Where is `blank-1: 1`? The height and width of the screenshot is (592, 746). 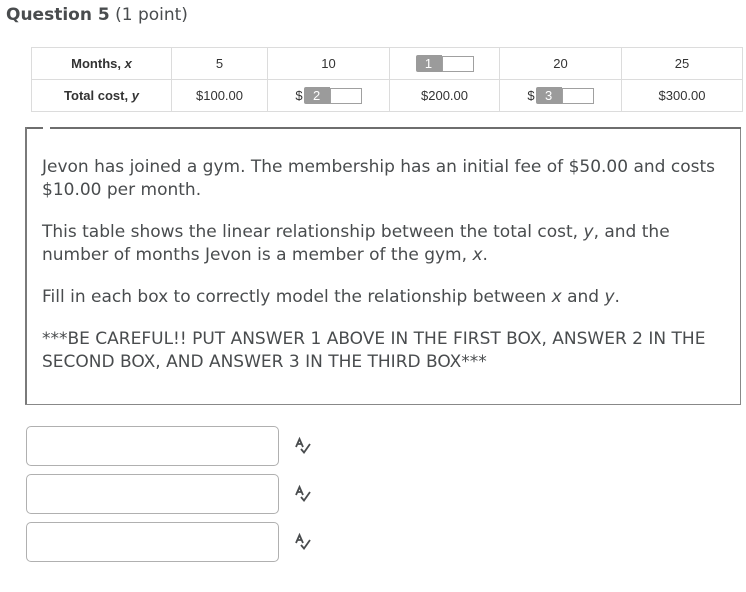
blank-1: 1 is located at coordinates (444, 64).